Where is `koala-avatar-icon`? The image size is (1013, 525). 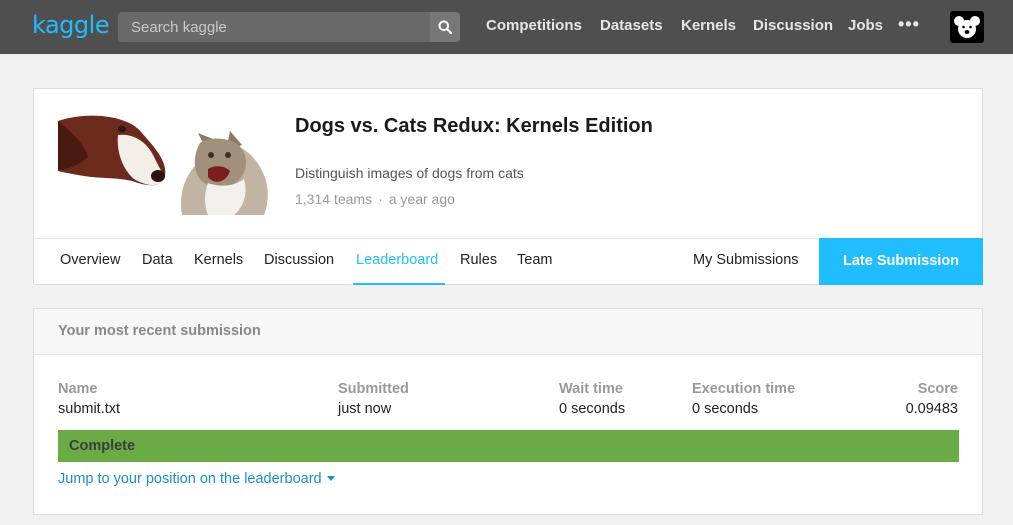
koala-avatar-icon is located at coordinates (967, 27).